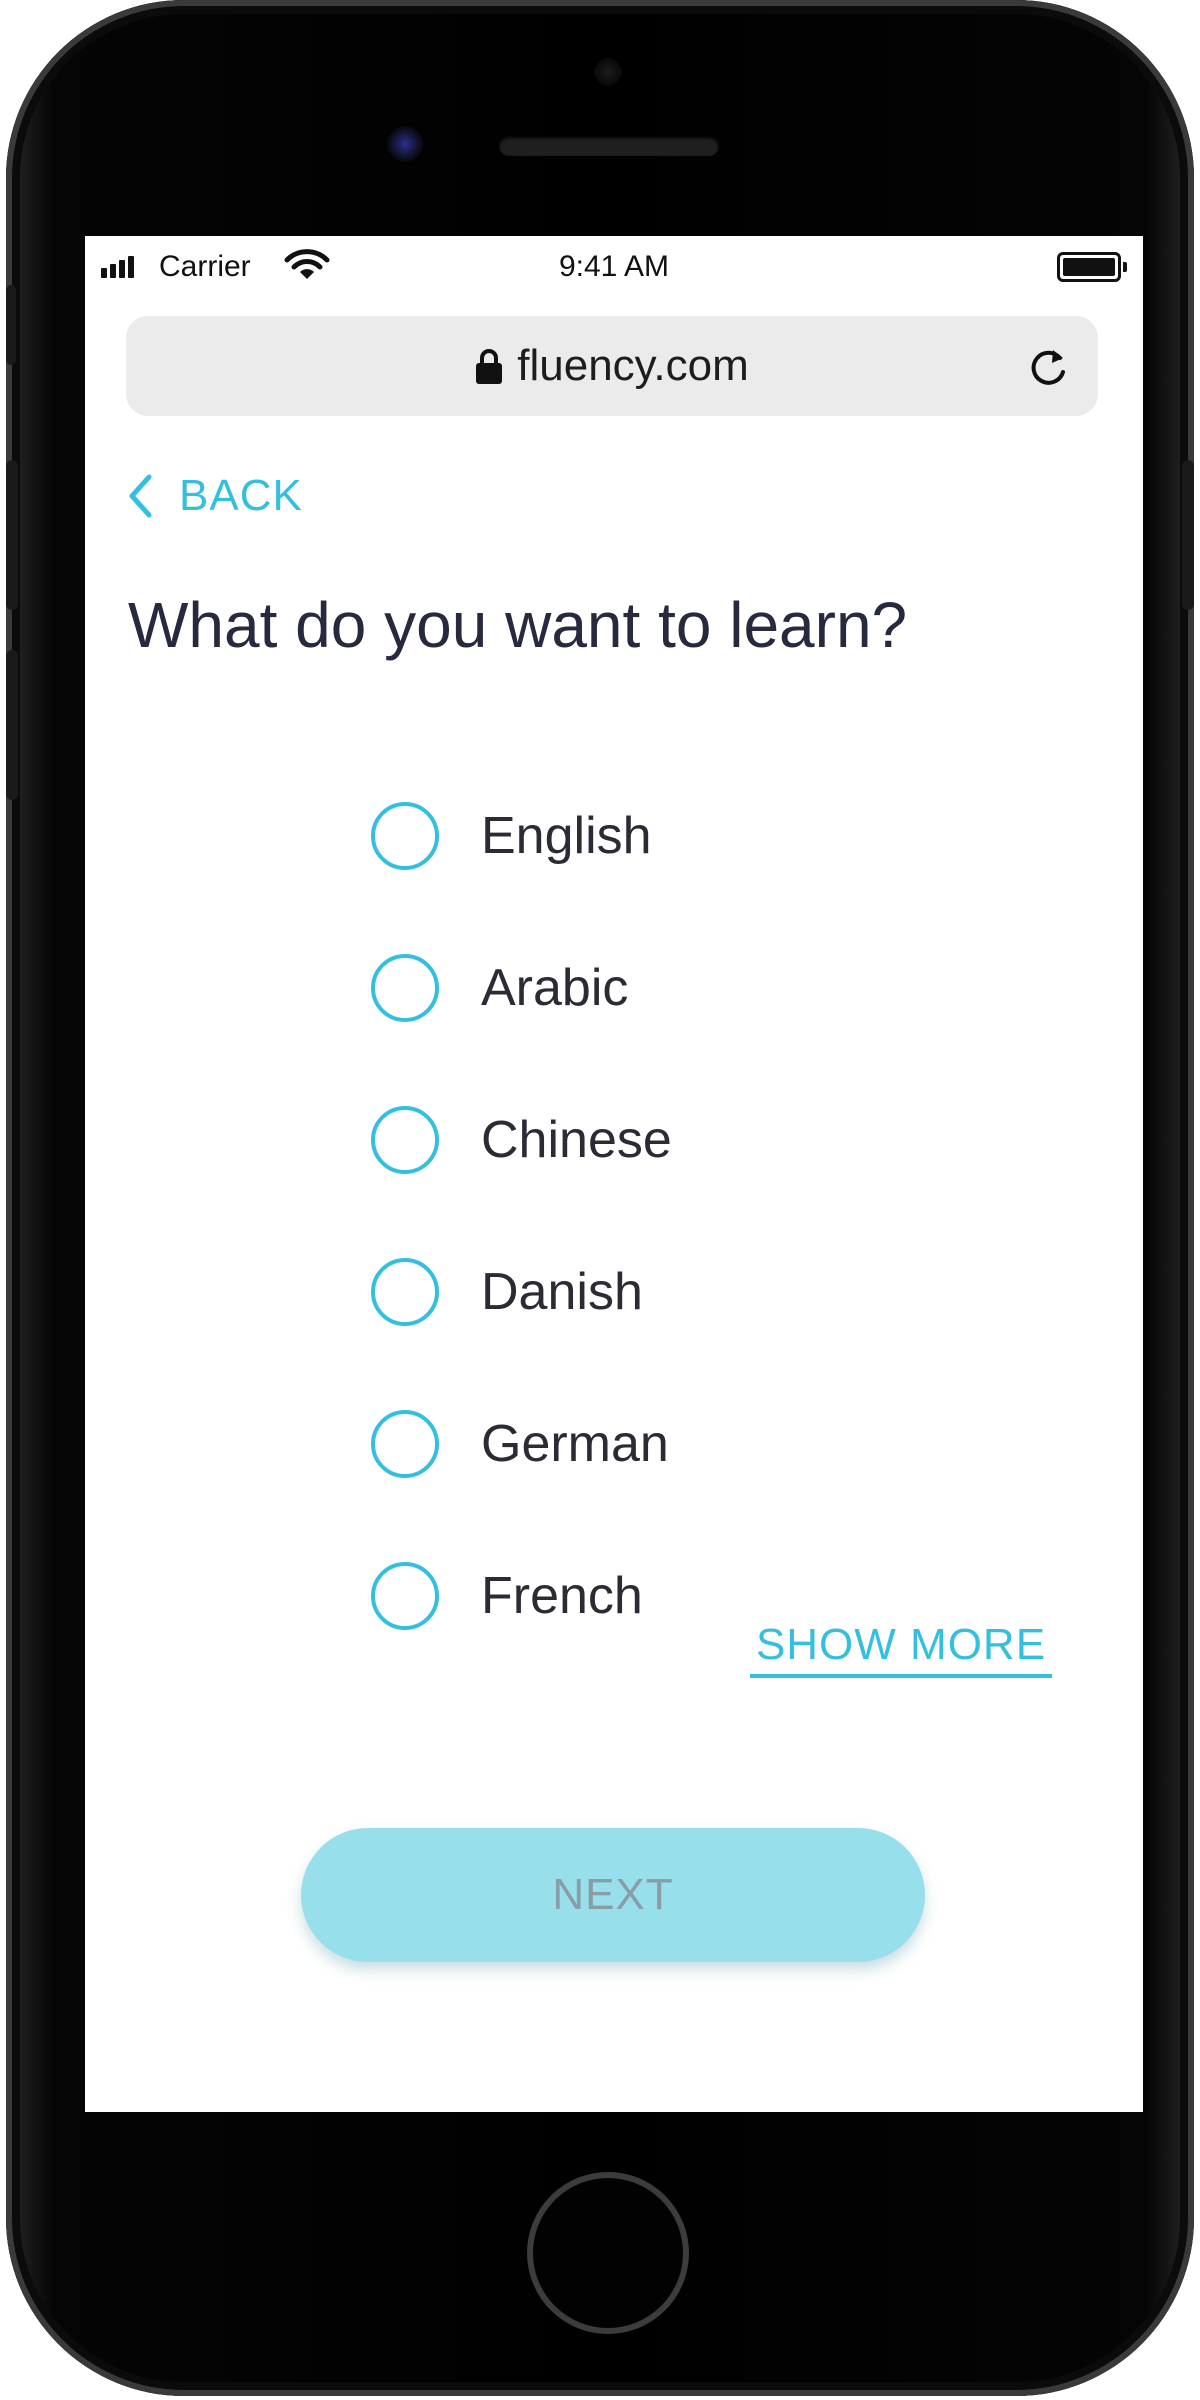 The image size is (1200, 2400). Describe the element at coordinates (575, 1444) in the screenshot. I see `option-label: German` at that location.